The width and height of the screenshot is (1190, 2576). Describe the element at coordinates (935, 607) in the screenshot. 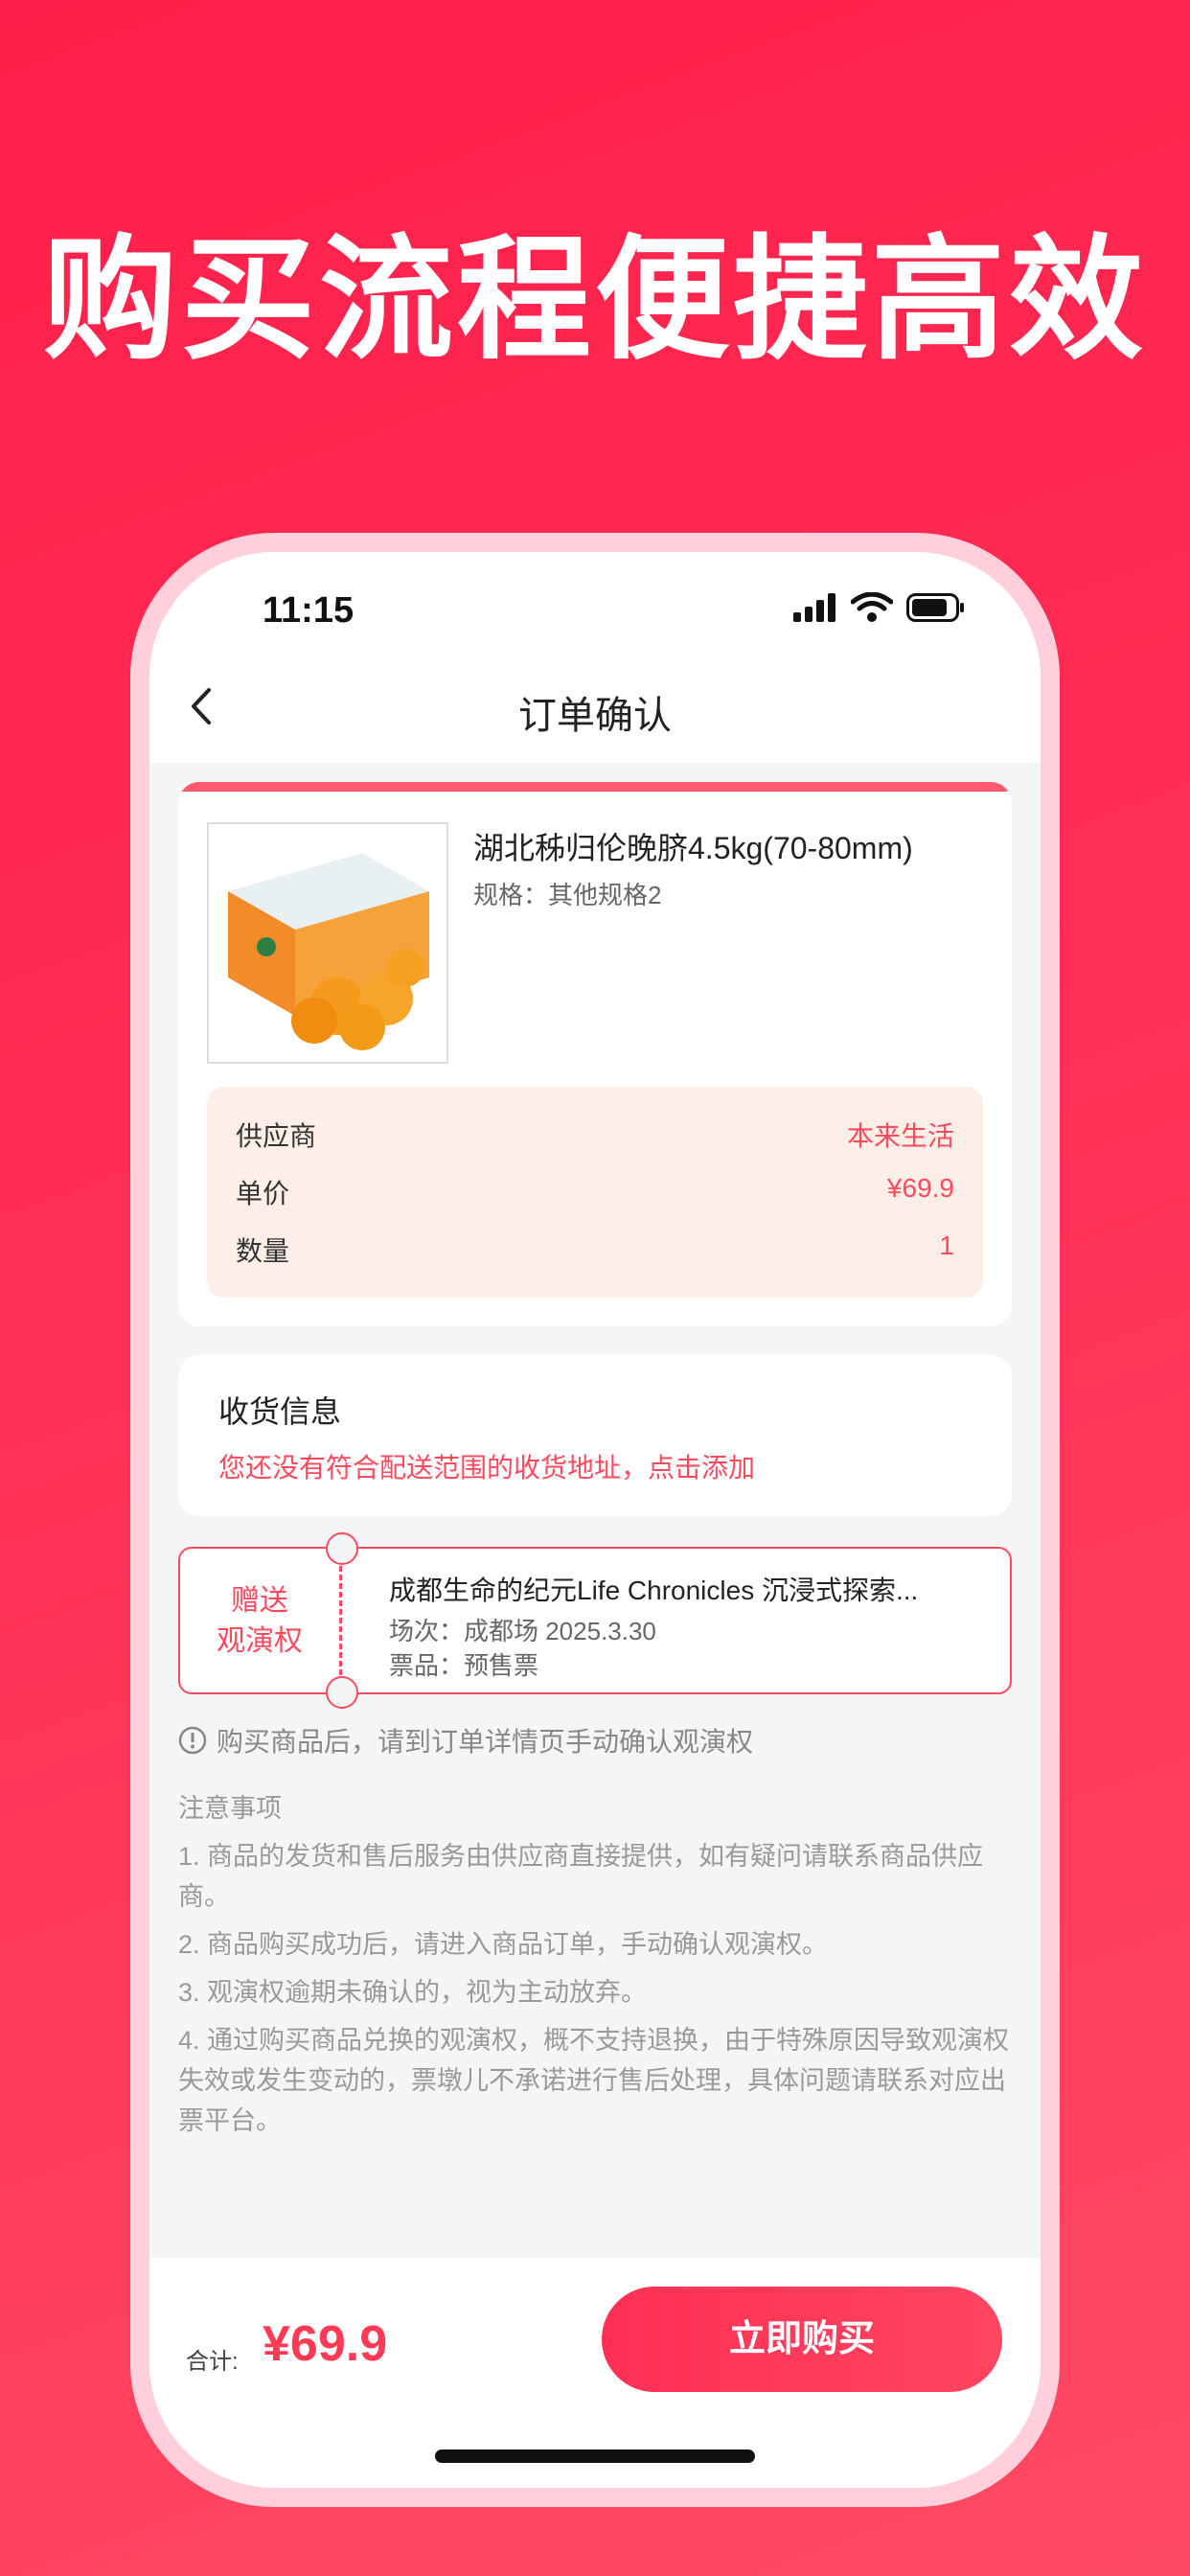

I see `battery-icon` at that location.